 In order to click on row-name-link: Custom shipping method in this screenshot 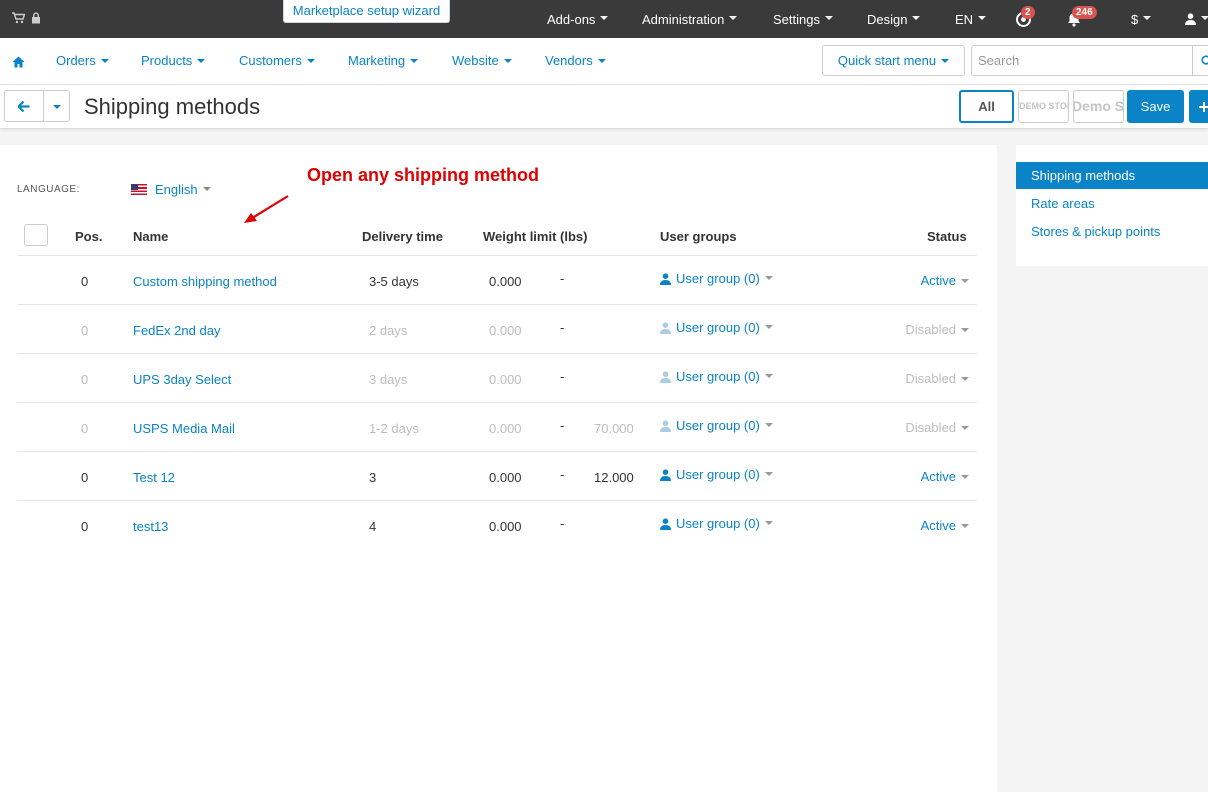, I will do `click(205, 281)`.